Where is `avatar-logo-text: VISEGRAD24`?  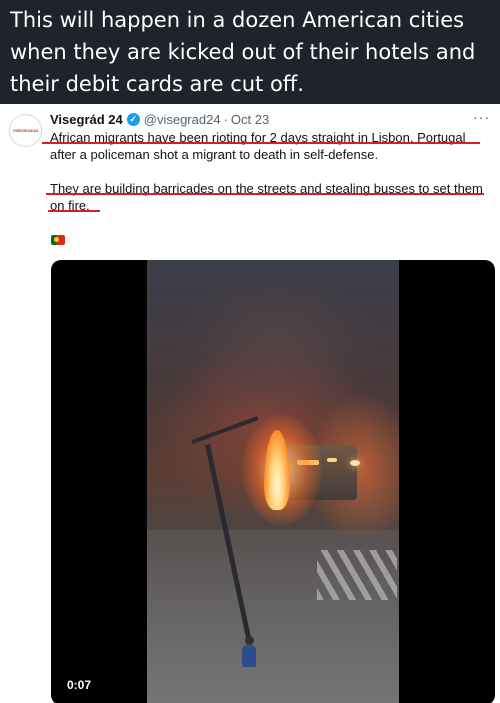 avatar-logo-text: VISEGRAD24 is located at coordinates (25, 130).